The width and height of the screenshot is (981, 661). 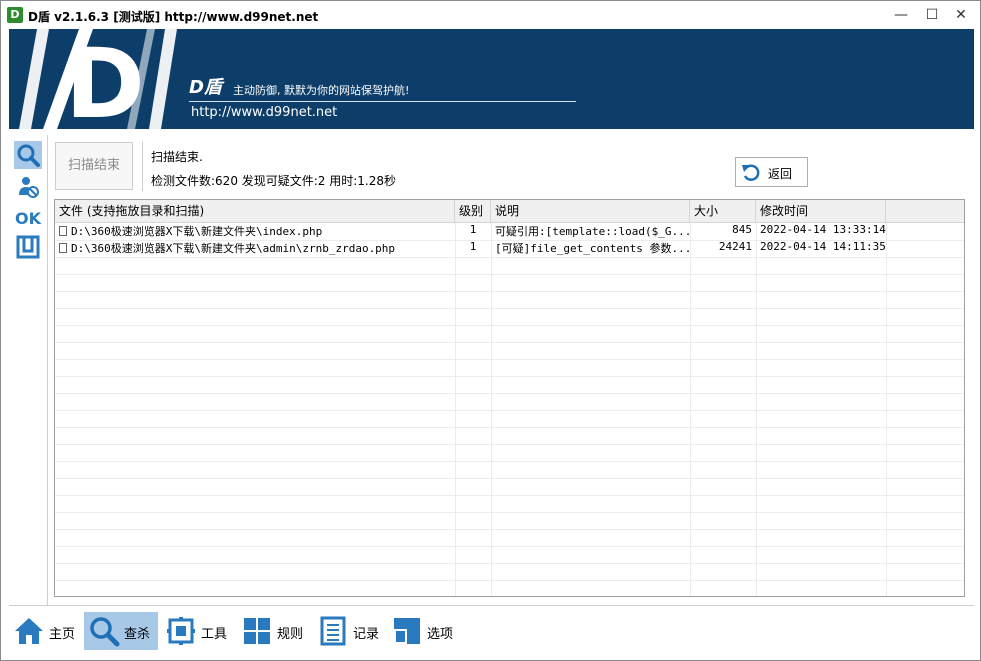 I want to click on brand-name: D盾, so click(x=205, y=87).